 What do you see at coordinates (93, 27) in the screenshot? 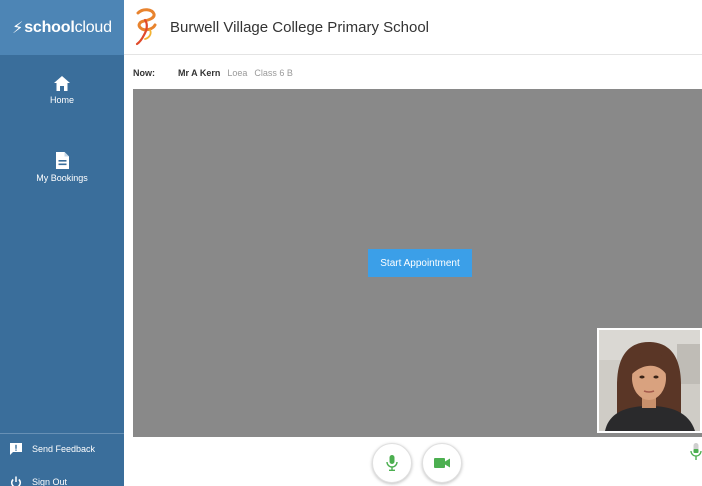
I see `brand-name-light: cloud` at bounding box center [93, 27].